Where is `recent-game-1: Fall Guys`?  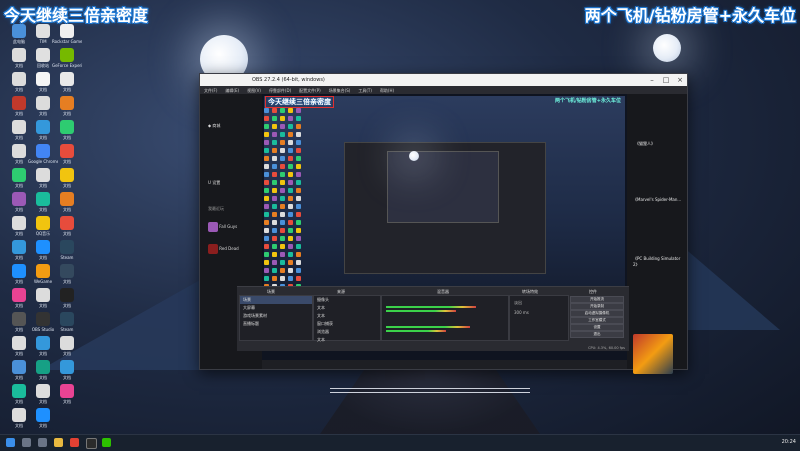
recent-game-1: Fall Guys is located at coordinates (222, 227).